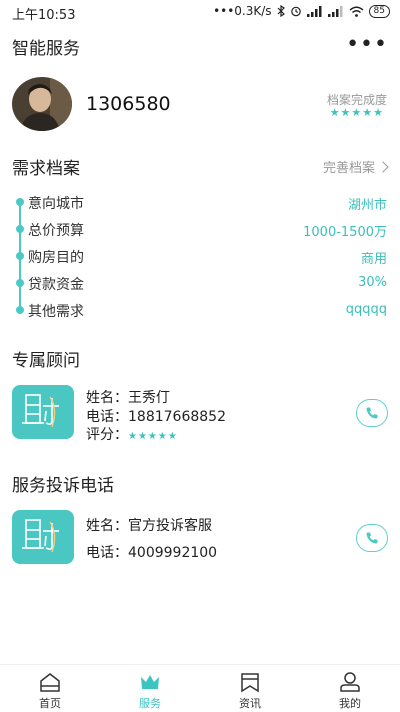 The width and height of the screenshot is (400, 712). I want to click on tab-service-label: 服务, so click(150, 703).